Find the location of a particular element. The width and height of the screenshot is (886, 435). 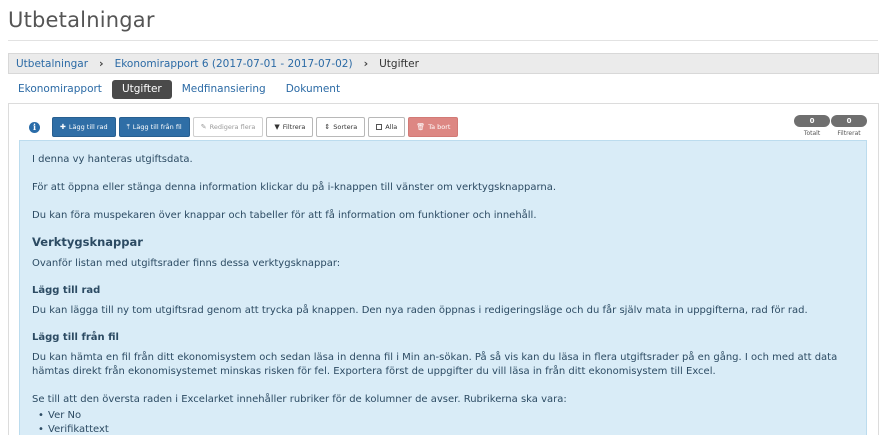

add-from-file-button: ⤒ Lägg till från fil is located at coordinates (154, 127).